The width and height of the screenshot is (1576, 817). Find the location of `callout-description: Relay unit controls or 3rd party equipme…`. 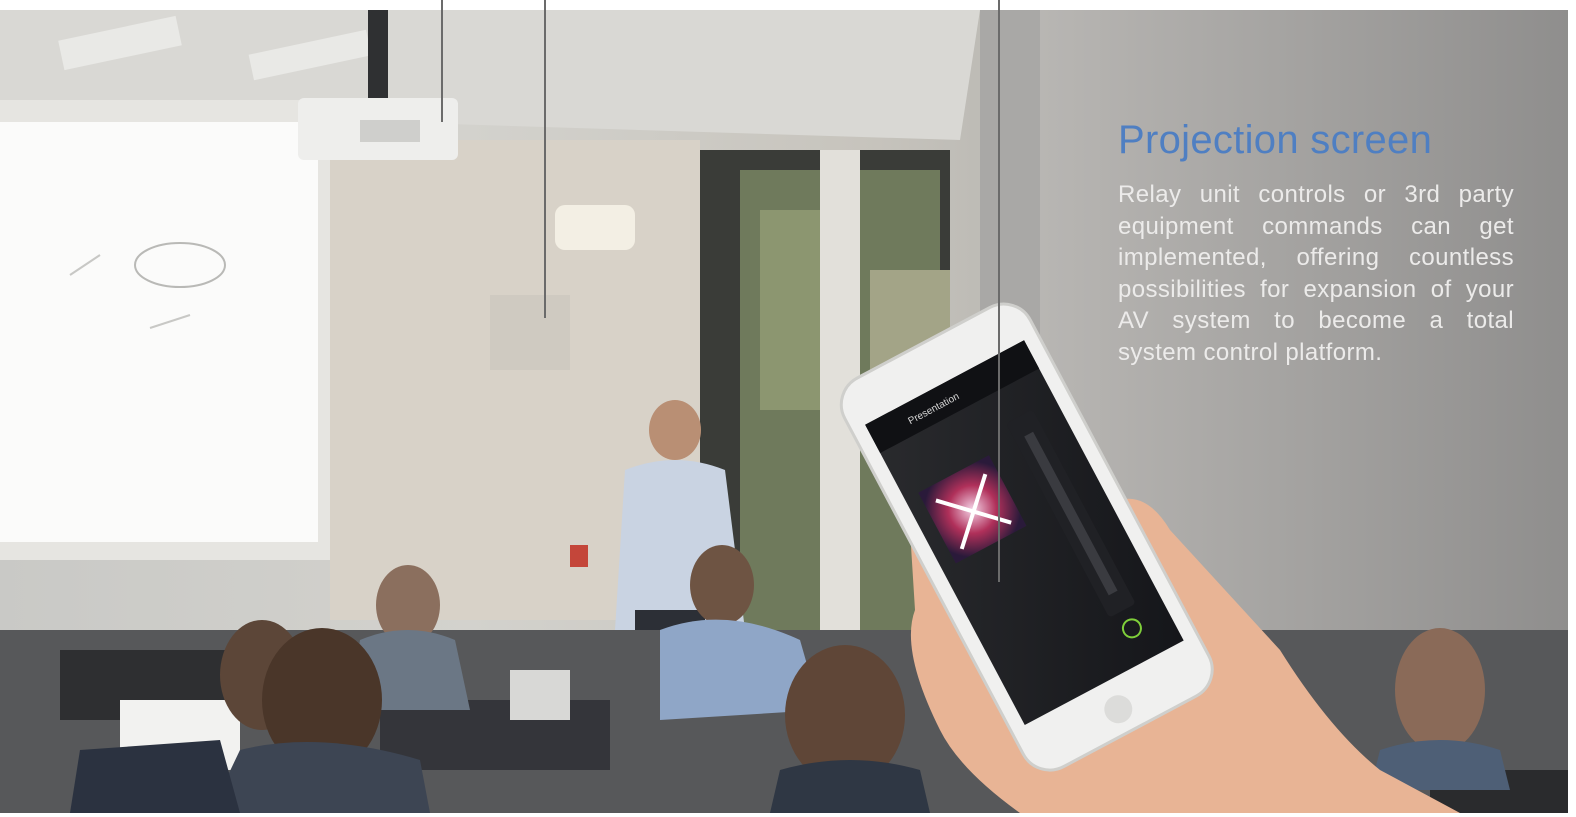

callout-description: Relay unit controls or 3rd party equipme… is located at coordinates (1316, 273).